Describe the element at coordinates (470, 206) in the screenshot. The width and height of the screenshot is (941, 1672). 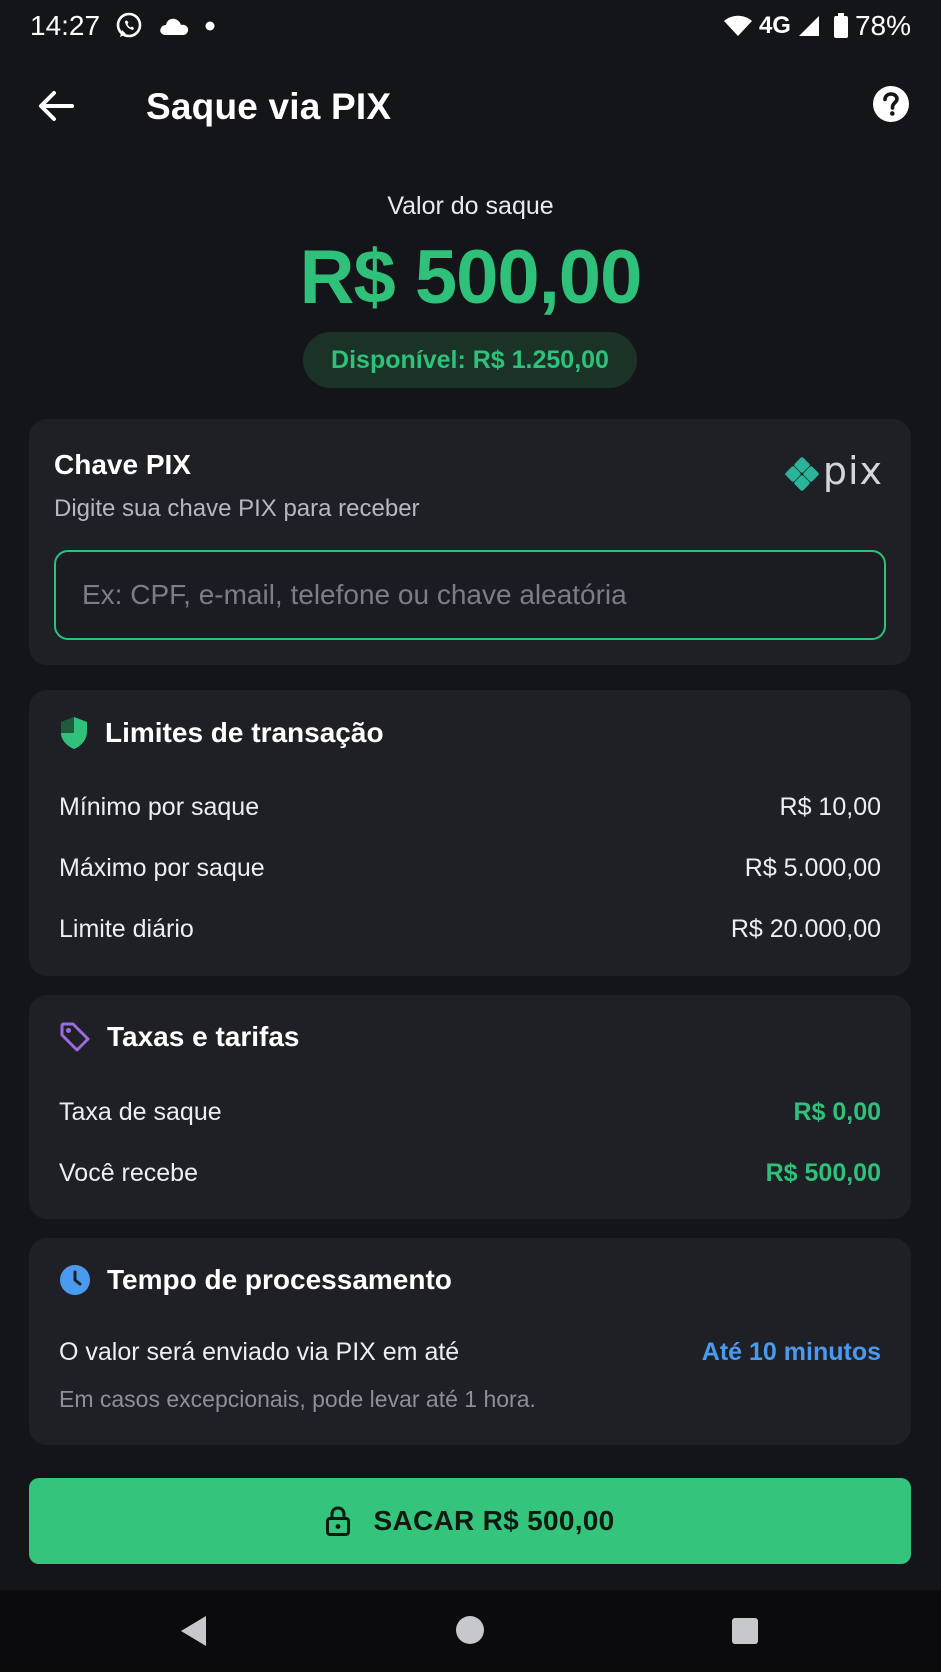
I see `amount-label: Valor do saque` at that location.